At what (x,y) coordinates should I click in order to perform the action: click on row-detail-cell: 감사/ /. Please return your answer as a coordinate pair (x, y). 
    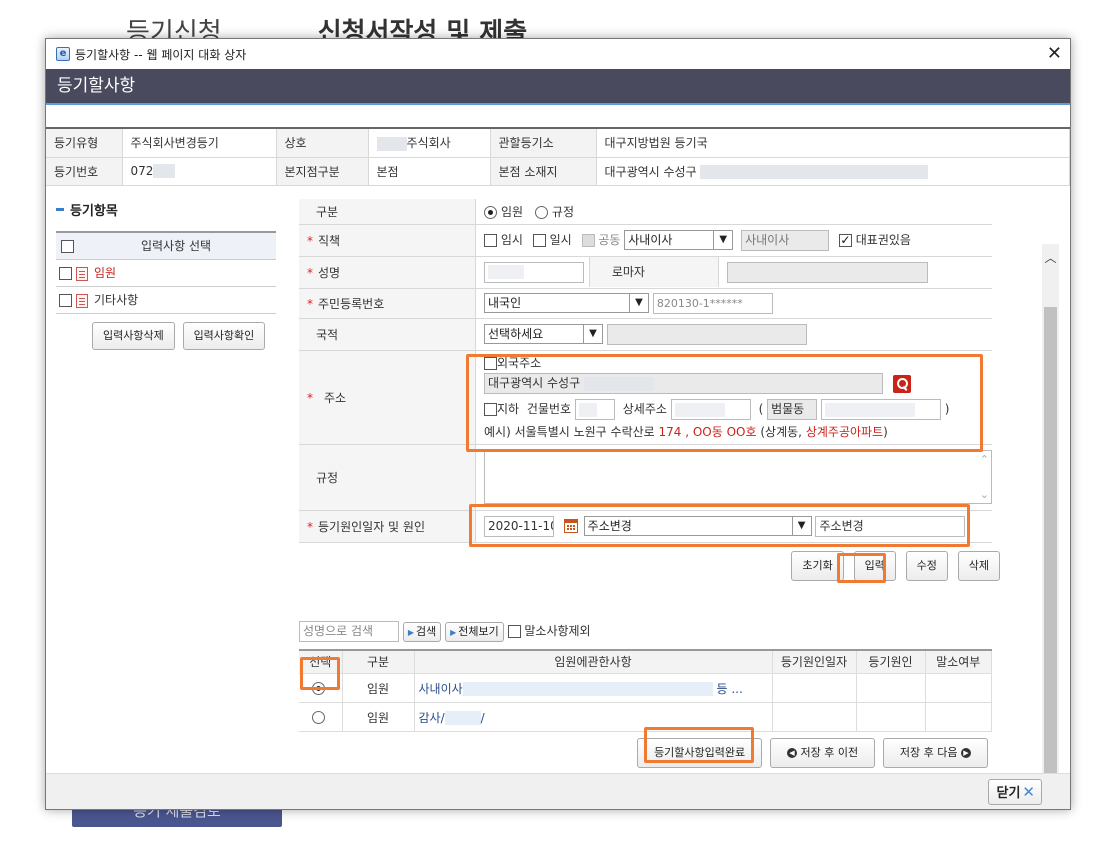
    Looking at the image, I should click on (593, 717).